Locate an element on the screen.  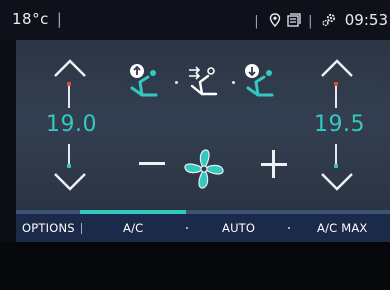
airflow-face-feet-icon is located at coordinates (203, 81).